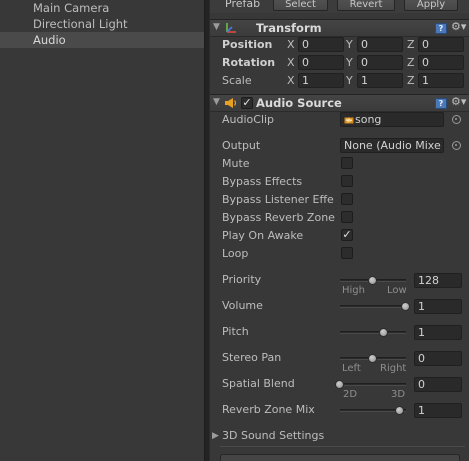  I want to click on priority-min-label: High, so click(353, 290).